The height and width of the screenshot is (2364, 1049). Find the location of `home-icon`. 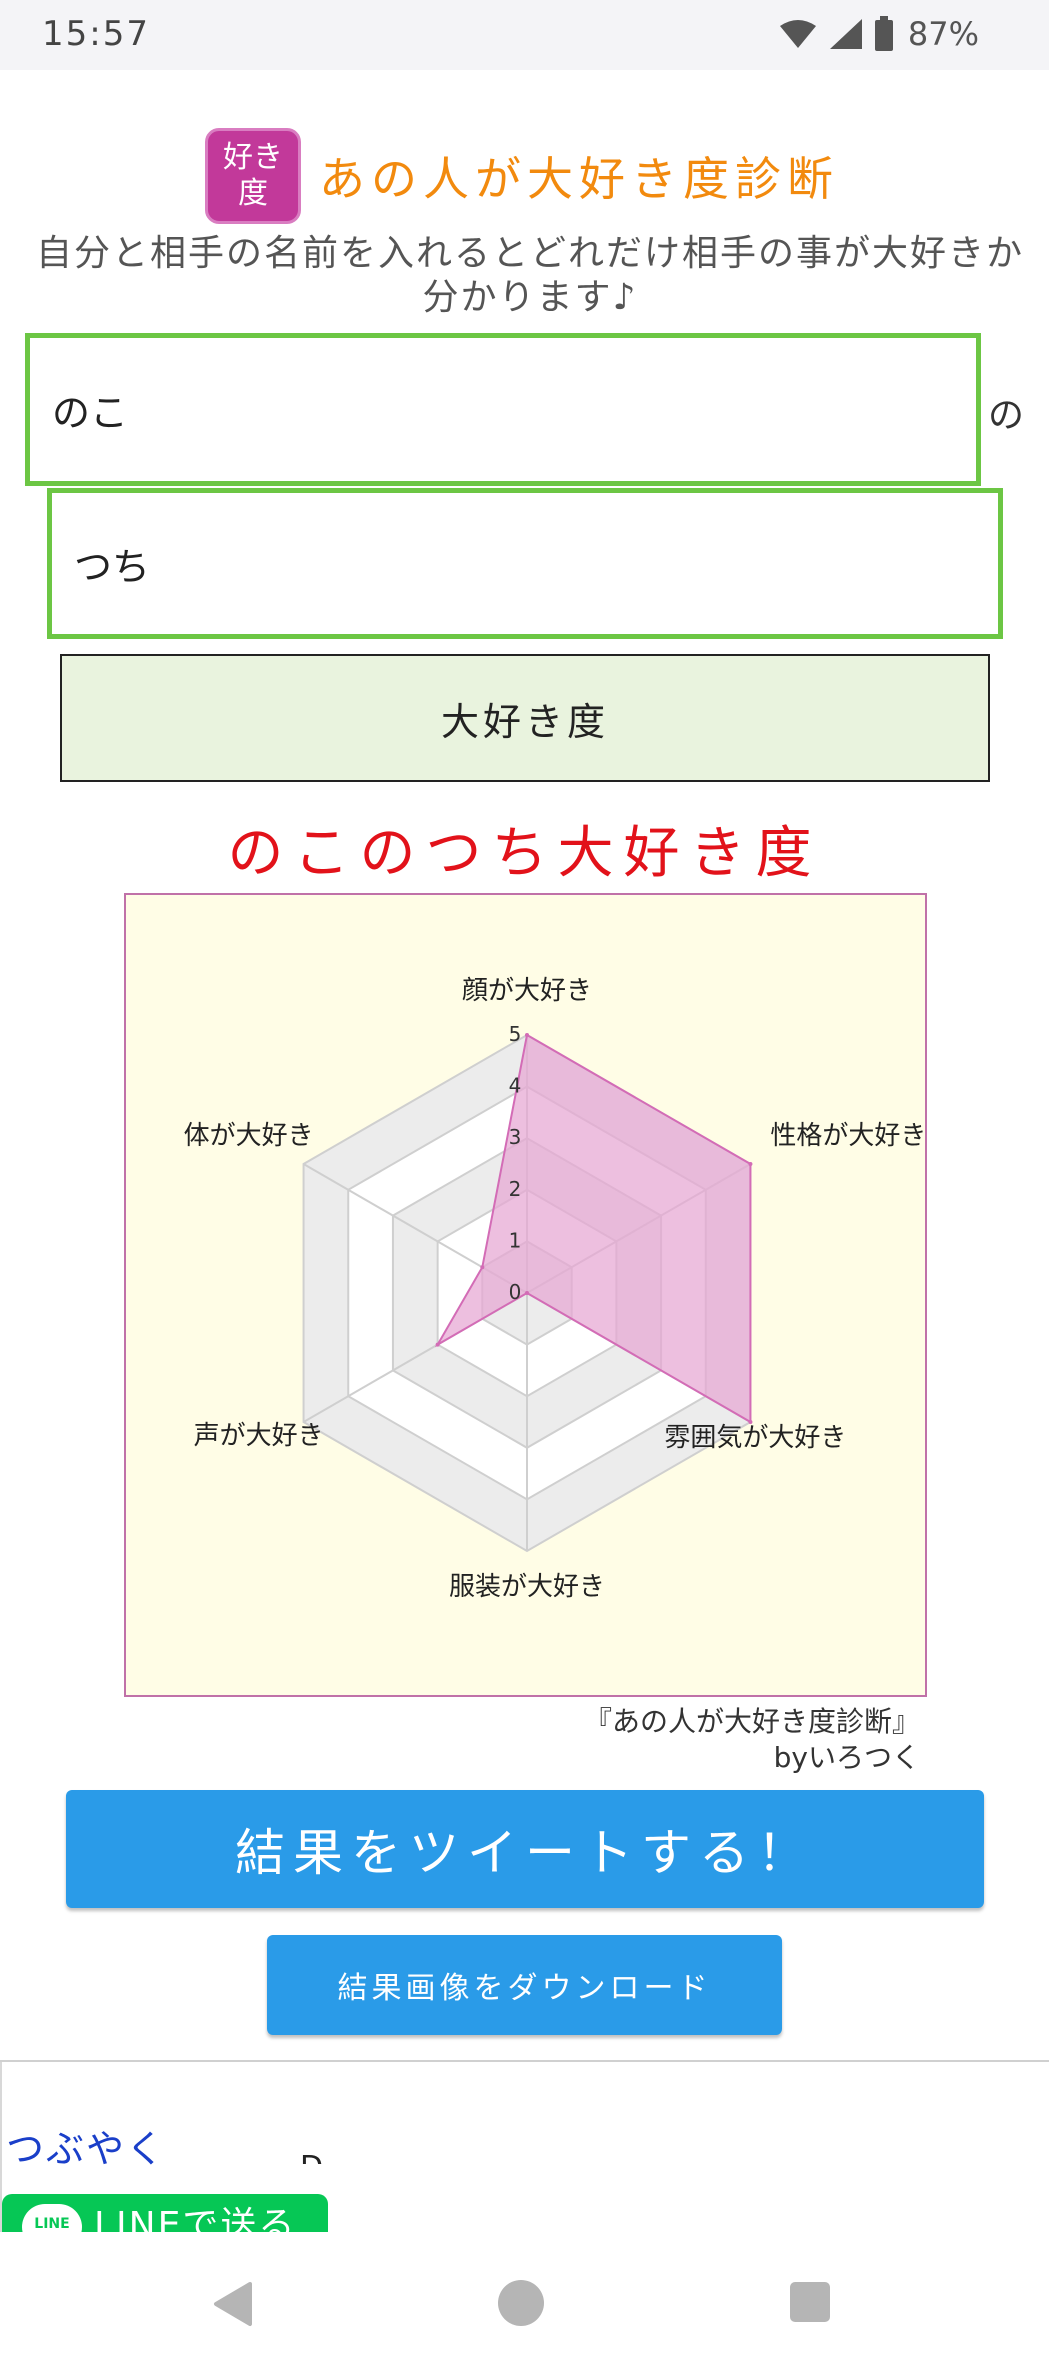

home-icon is located at coordinates (521, 2303).